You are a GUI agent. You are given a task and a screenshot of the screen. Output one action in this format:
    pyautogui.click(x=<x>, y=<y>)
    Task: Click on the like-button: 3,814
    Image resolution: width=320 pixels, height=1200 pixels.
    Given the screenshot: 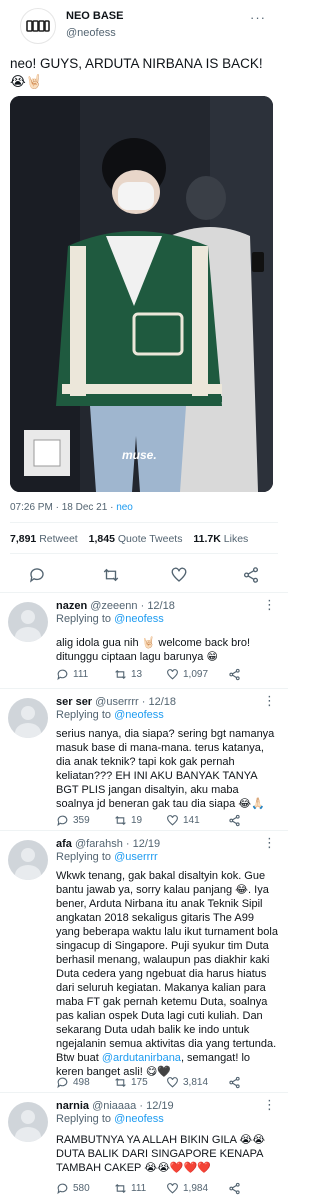 What is the action you would take?
    pyautogui.click(x=187, y=1082)
    